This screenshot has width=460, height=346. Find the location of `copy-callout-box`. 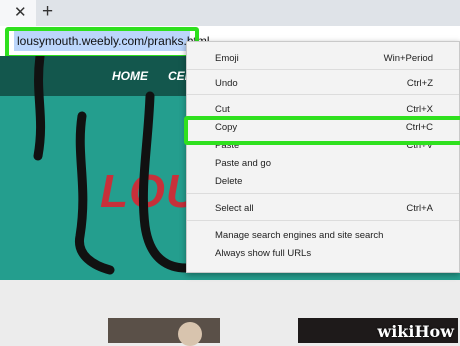

copy-callout-box is located at coordinates (322, 130).